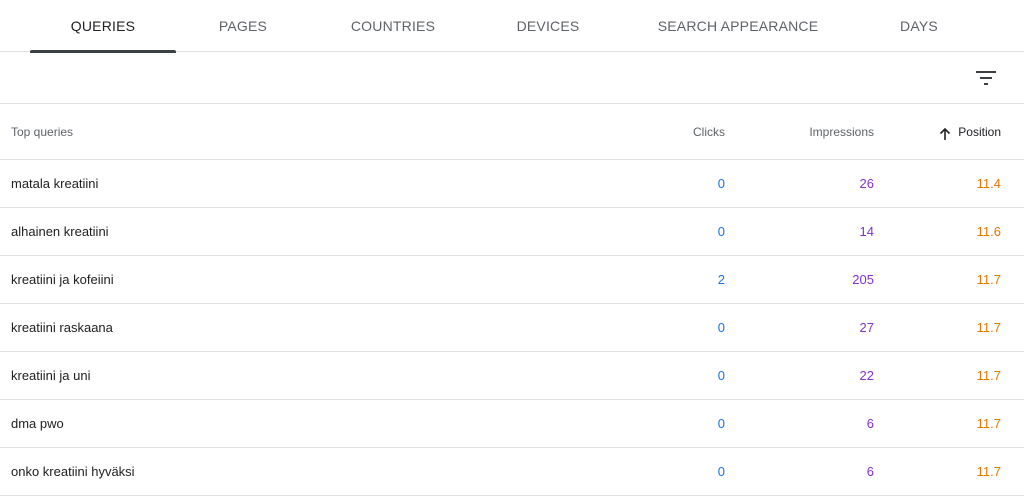  What do you see at coordinates (512, 78) in the screenshot?
I see `filter-bar` at bounding box center [512, 78].